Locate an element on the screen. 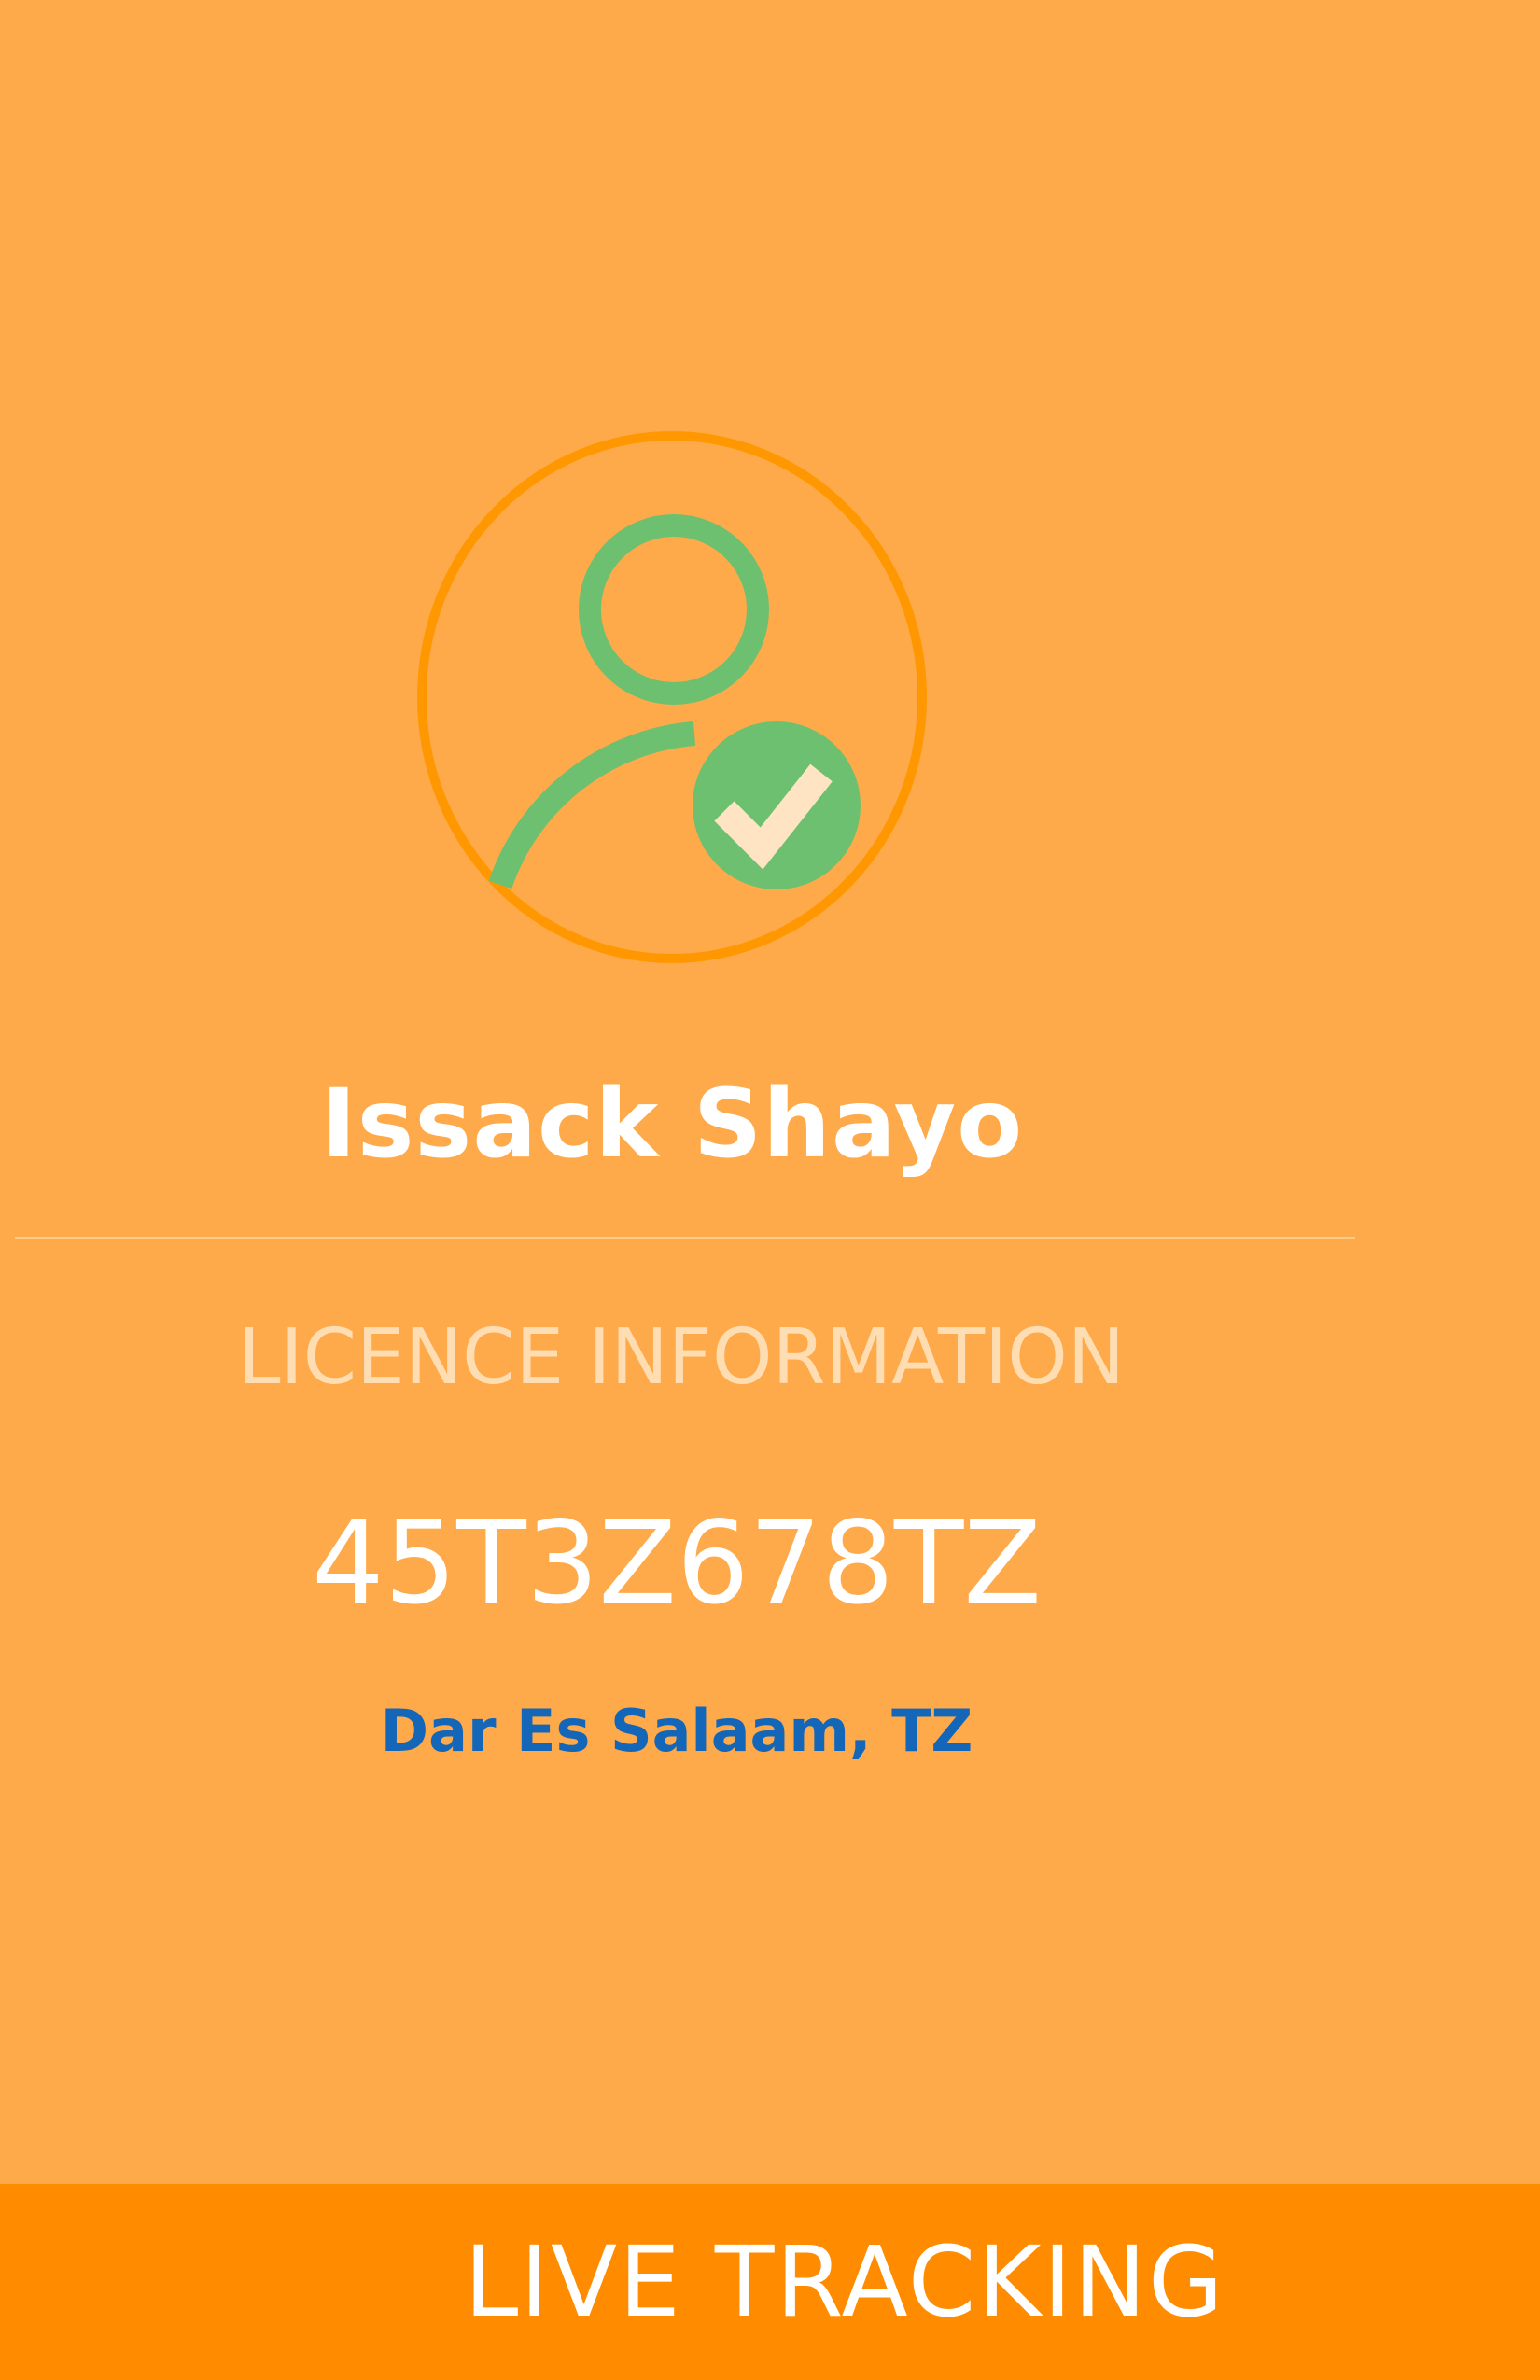 This screenshot has width=1540, height=2380. licence-location: Dar Es Salaam, TZ is located at coordinates (676, 1731).